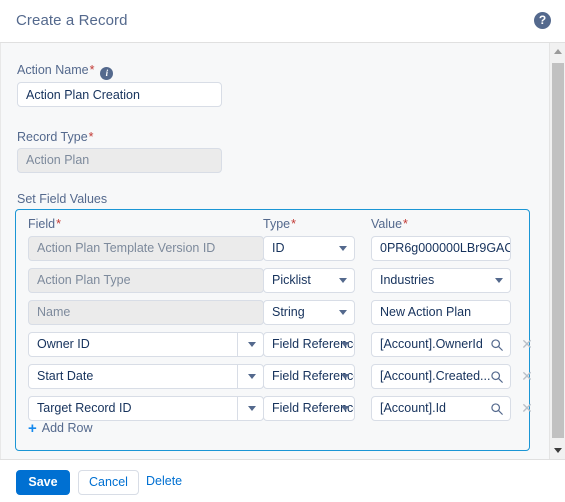 This screenshot has width=565, height=502. What do you see at coordinates (43, 482) in the screenshot?
I see `save-button: Save` at bounding box center [43, 482].